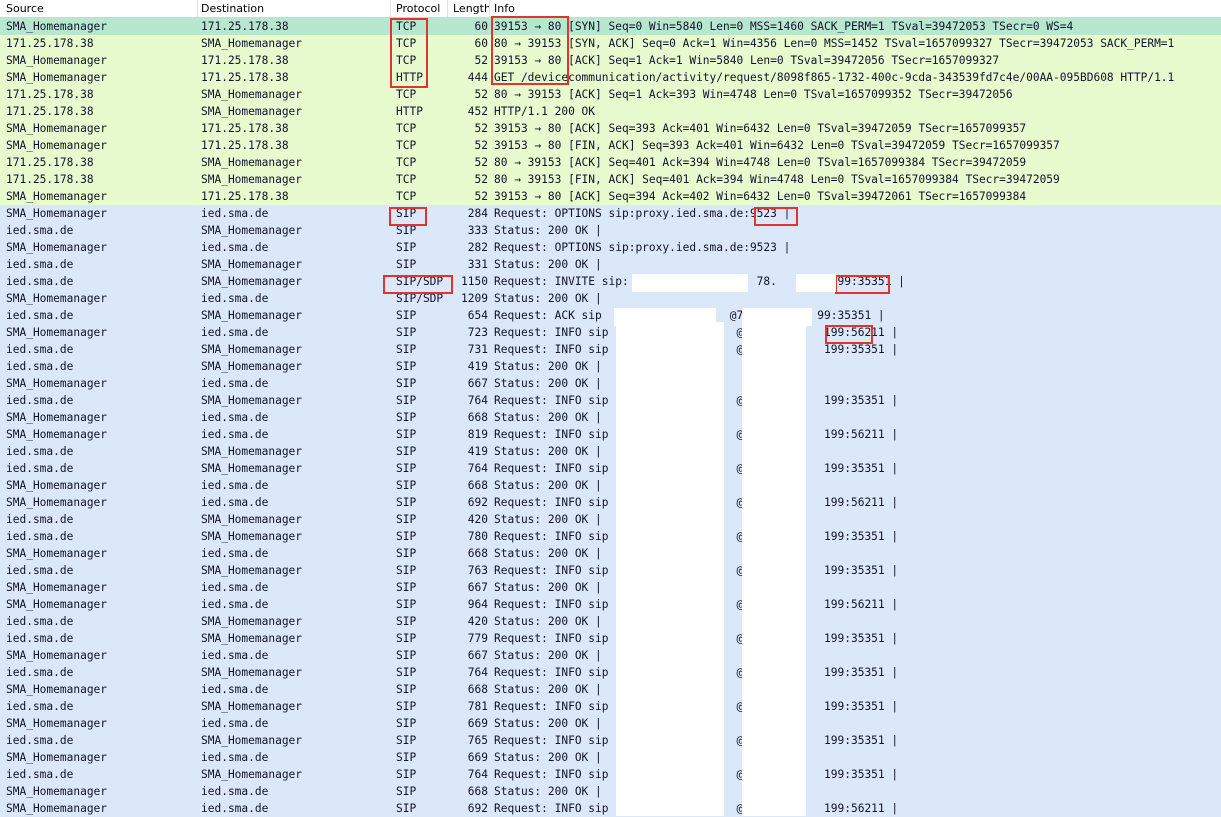 This screenshot has height=817, width=1221. What do you see at coordinates (245, 196) in the screenshot?
I see `destination-cell: 171.25.178.38` at bounding box center [245, 196].